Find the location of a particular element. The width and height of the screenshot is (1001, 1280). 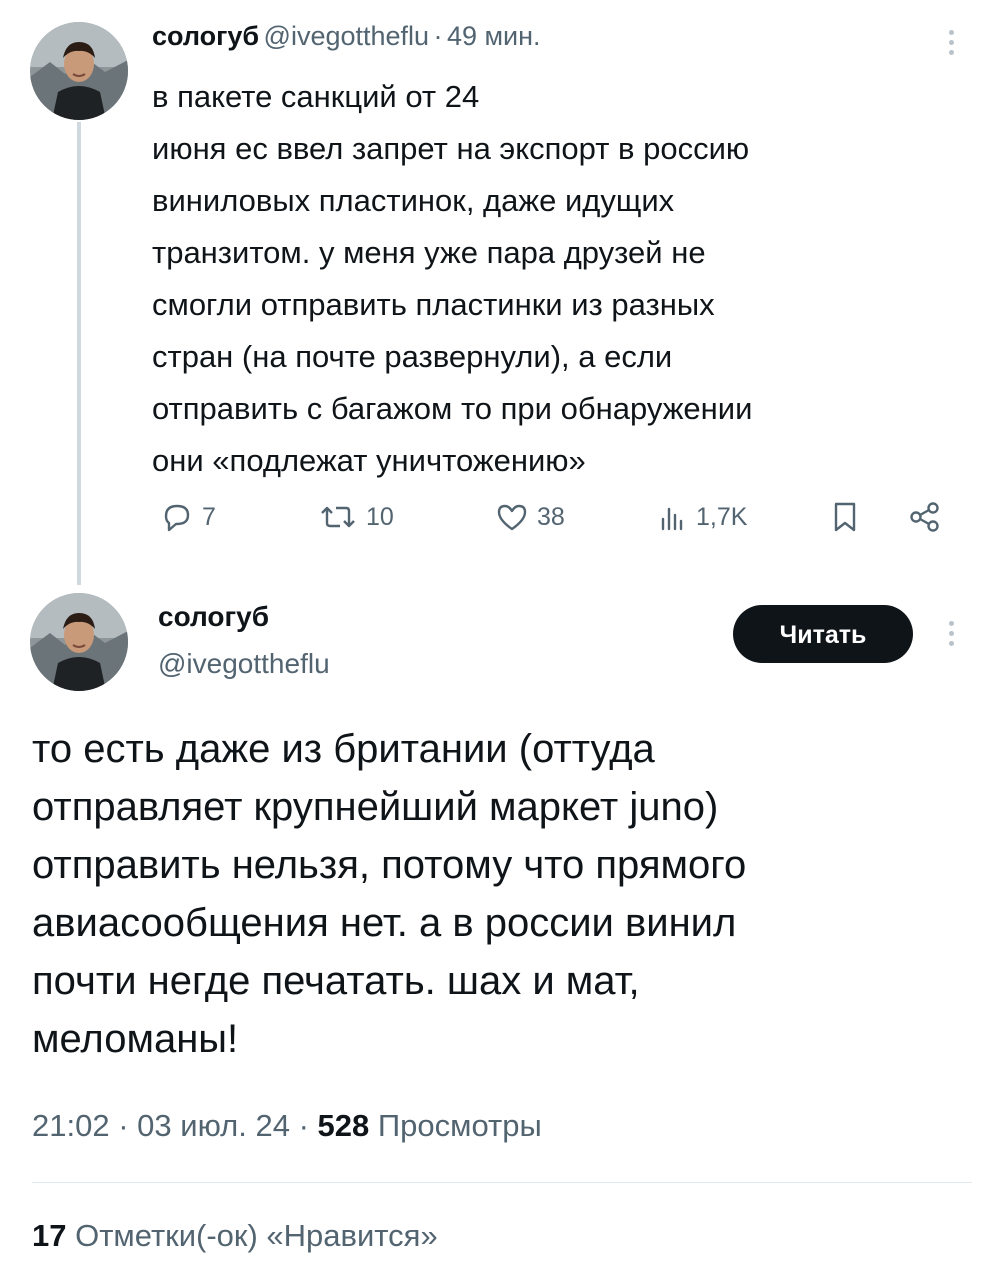

retweet-icon is located at coordinates (338, 517).